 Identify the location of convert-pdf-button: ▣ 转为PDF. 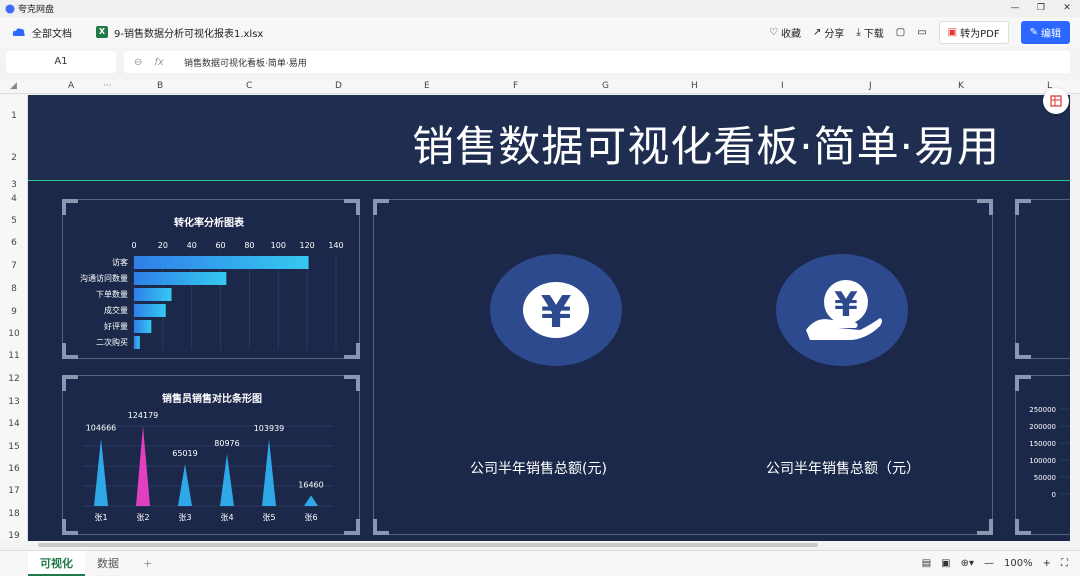
(973, 32).